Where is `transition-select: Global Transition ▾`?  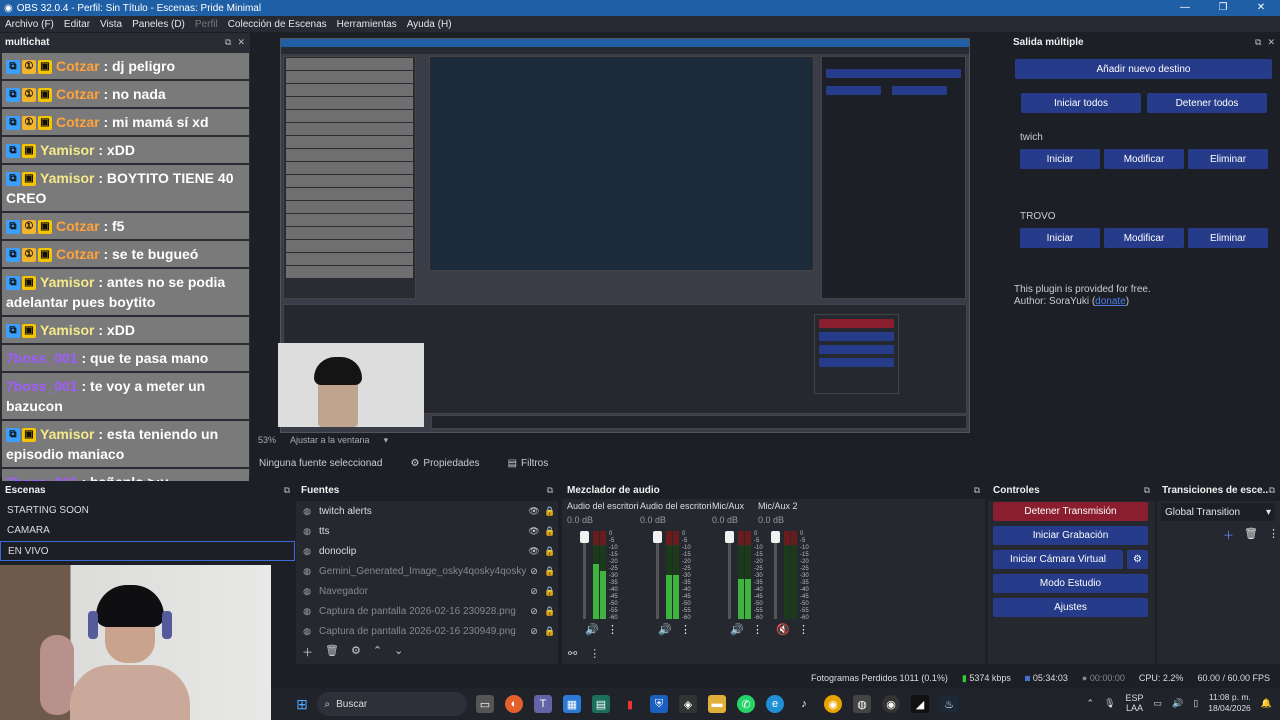 transition-select: Global Transition ▾ is located at coordinates (1218, 512).